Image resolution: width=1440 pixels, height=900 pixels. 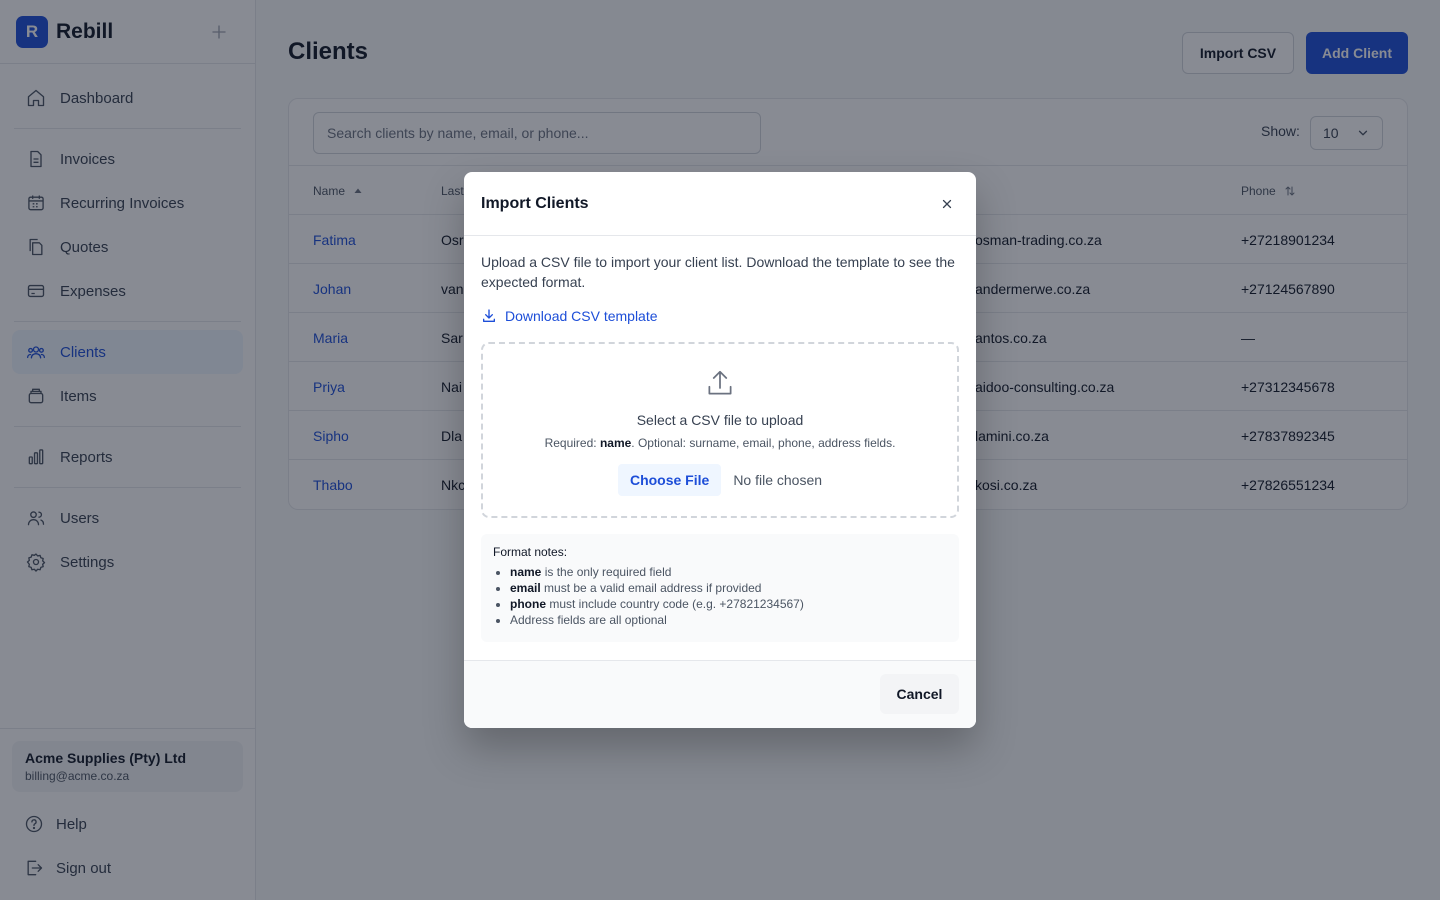 I want to click on required-field: name, so click(x=615, y=443).